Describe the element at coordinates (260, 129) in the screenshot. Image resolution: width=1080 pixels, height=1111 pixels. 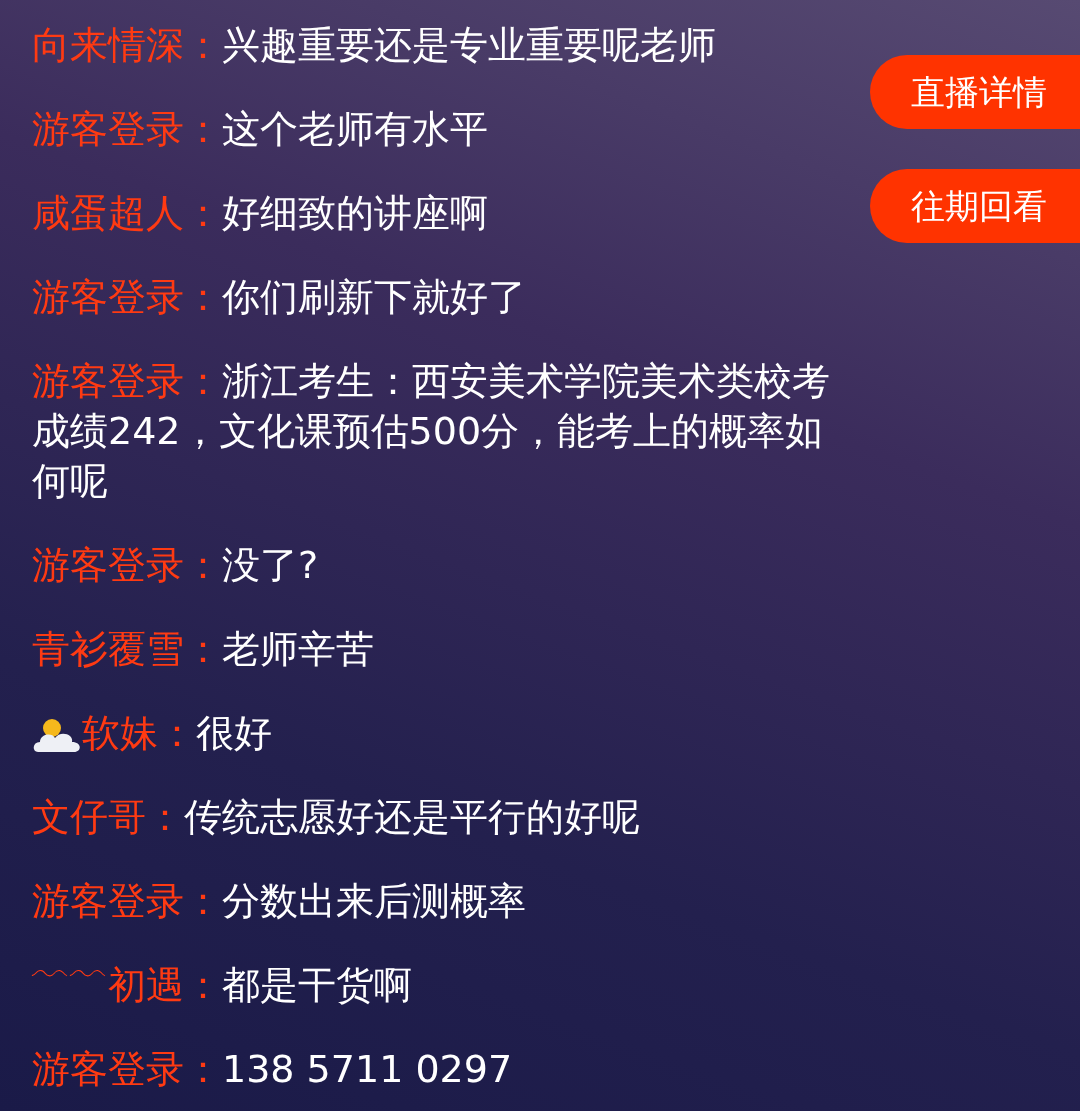
I see `chat-message: 游客登录：这个老师有水平` at that location.